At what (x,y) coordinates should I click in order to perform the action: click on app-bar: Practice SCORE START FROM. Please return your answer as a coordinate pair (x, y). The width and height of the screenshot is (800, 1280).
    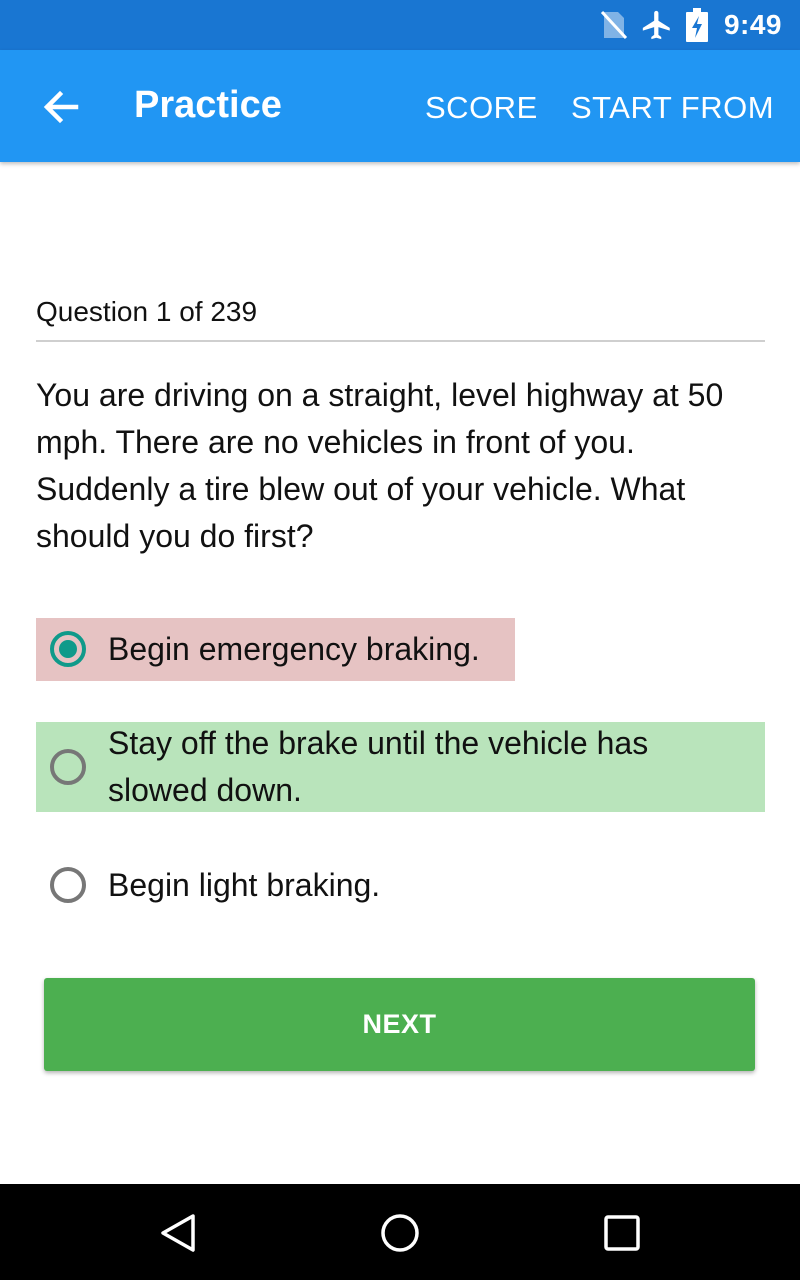
    Looking at the image, I should click on (400, 106).